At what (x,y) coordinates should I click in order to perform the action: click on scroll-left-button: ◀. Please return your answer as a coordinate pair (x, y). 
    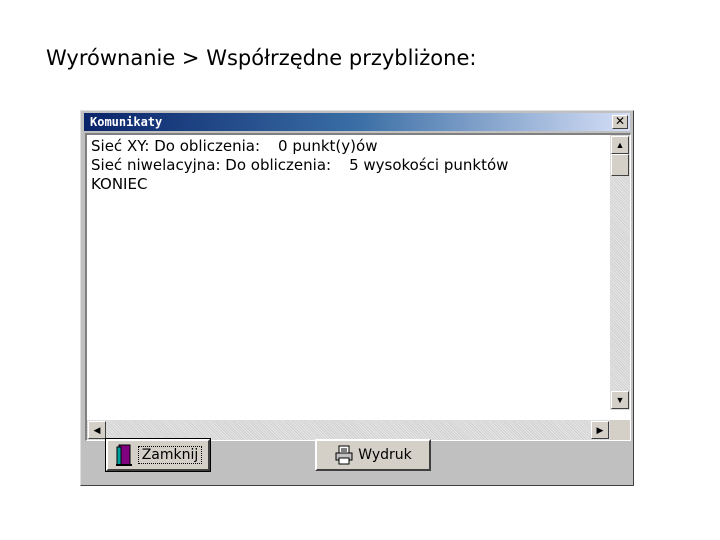
    Looking at the image, I should click on (97, 430).